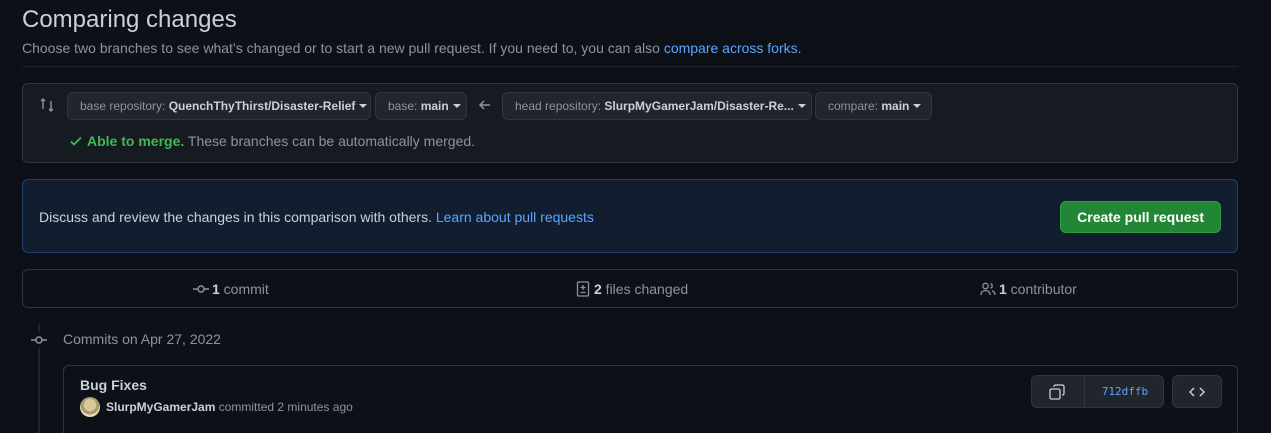  What do you see at coordinates (645, 289) in the screenshot?
I see `files-label: files changed` at bounding box center [645, 289].